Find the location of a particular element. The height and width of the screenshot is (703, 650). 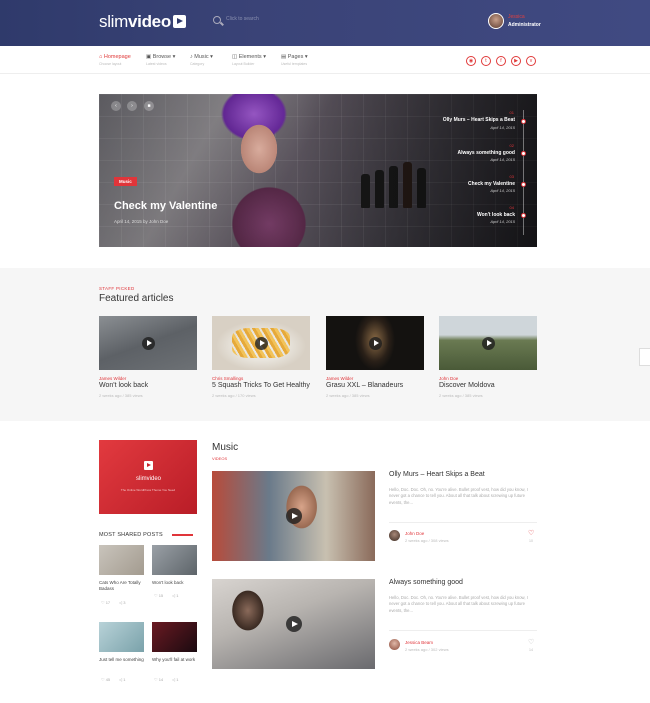

post-shares: ◁ 1 is located at coordinates (175, 679).